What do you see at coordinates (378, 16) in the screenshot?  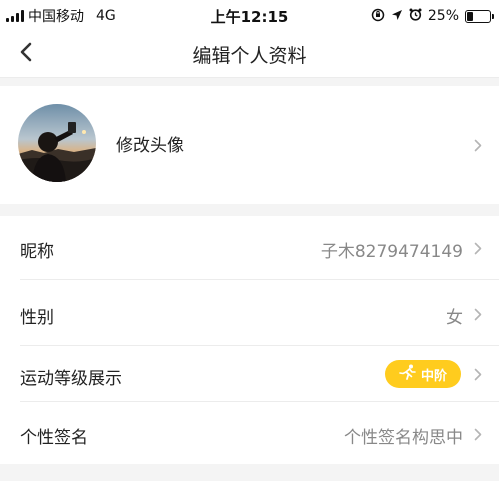 I see `rotation-lock-icon` at bounding box center [378, 16].